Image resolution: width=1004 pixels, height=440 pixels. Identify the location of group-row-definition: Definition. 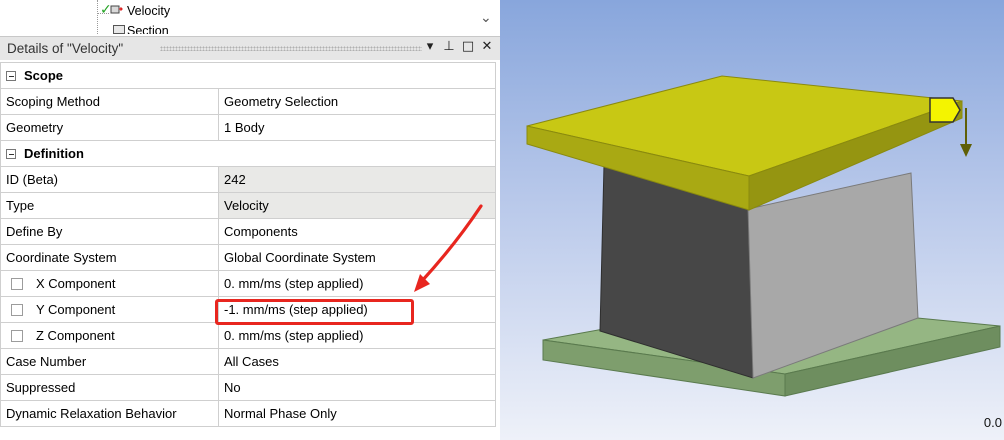
(248, 153).